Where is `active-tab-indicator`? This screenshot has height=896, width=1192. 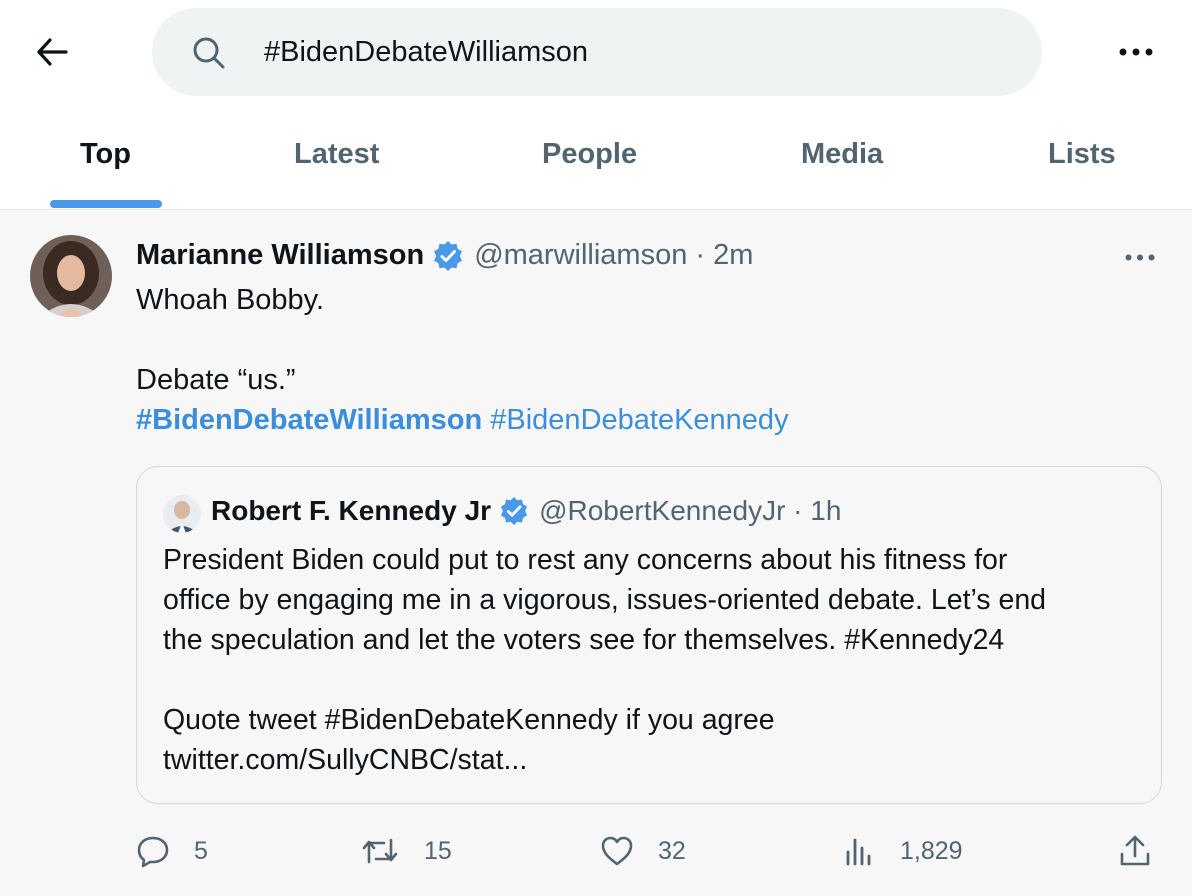
active-tab-indicator is located at coordinates (106, 204).